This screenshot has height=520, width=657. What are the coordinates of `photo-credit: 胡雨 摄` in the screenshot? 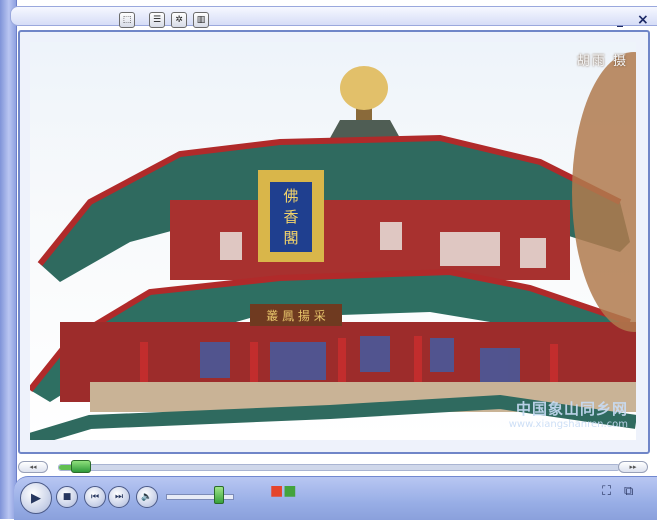 It's located at (602, 61).